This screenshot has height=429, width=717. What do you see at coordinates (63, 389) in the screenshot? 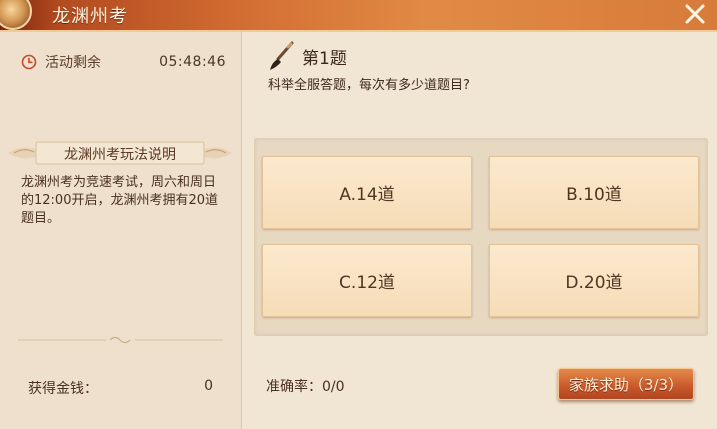
I see `money-label: 获得金钱：` at bounding box center [63, 389].